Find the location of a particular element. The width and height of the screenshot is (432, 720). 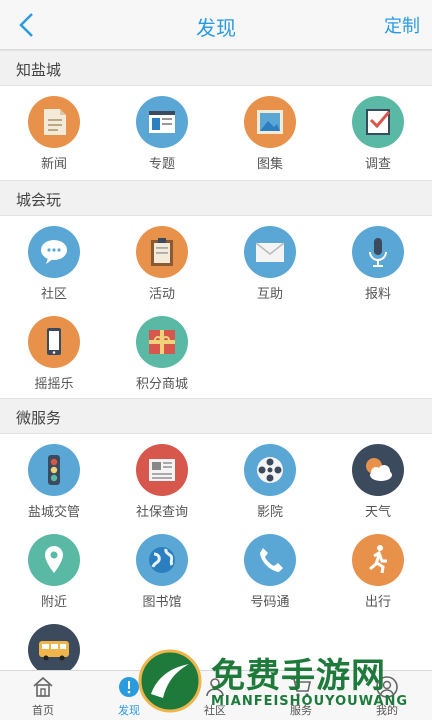

tile-survey: 调查 is located at coordinates (378, 135).